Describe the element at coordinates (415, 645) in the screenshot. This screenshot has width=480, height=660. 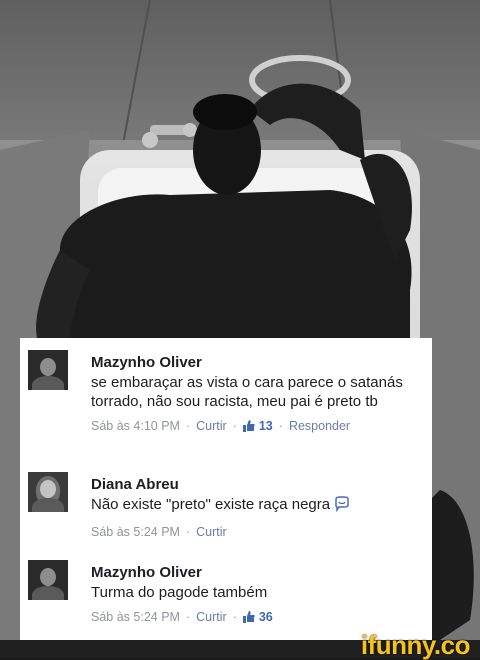
I see `ifunny-watermark: ifunny.co` at that location.